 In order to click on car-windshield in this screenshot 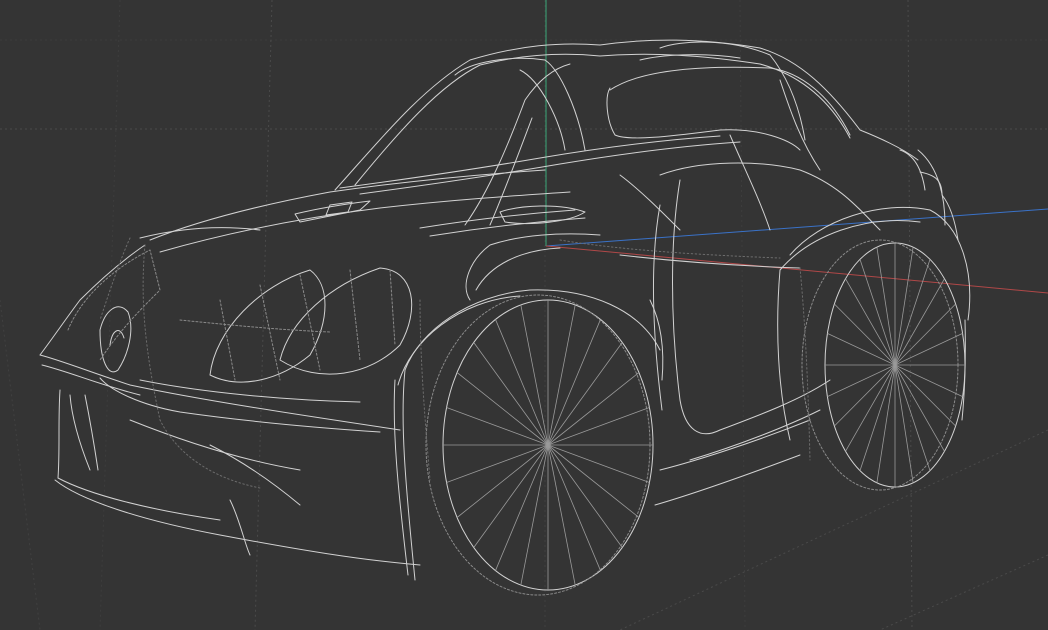, I will do `click(540, 144)`.